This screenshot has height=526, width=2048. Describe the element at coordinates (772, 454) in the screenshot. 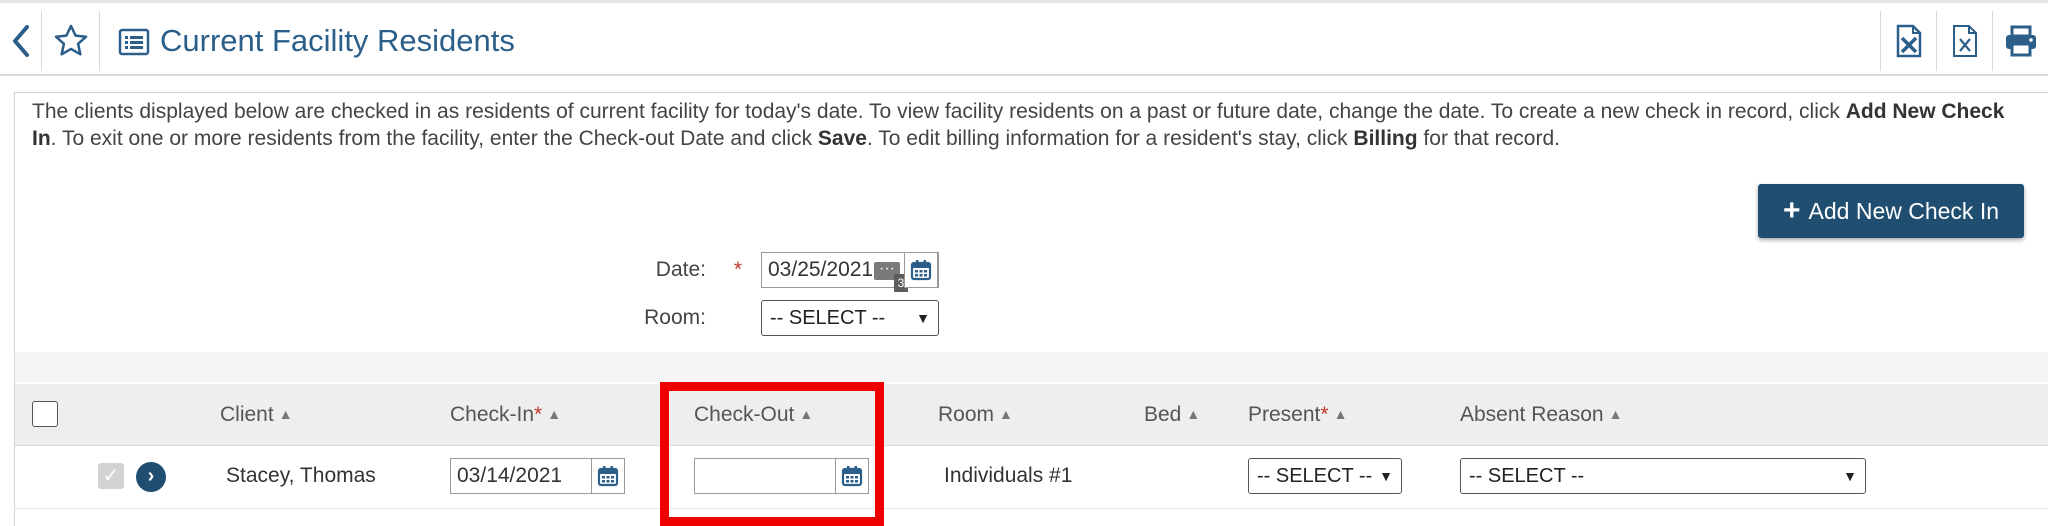

I see `check-out-highlight-box` at that location.